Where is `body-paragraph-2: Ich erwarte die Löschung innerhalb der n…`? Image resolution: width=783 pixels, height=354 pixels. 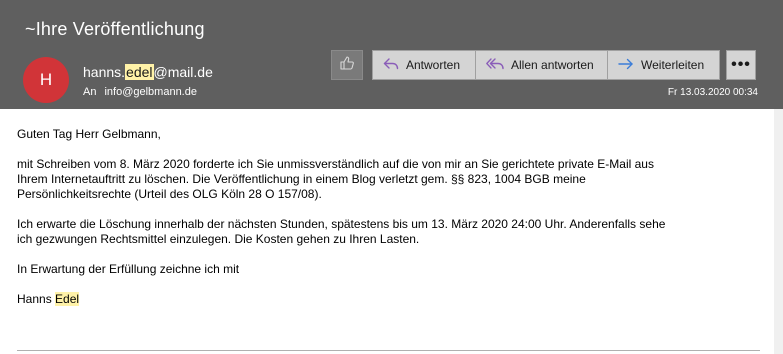
body-paragraph-2: Ich erwarte die Löschung innerhalb der n… is located at coordinates (392, 232).